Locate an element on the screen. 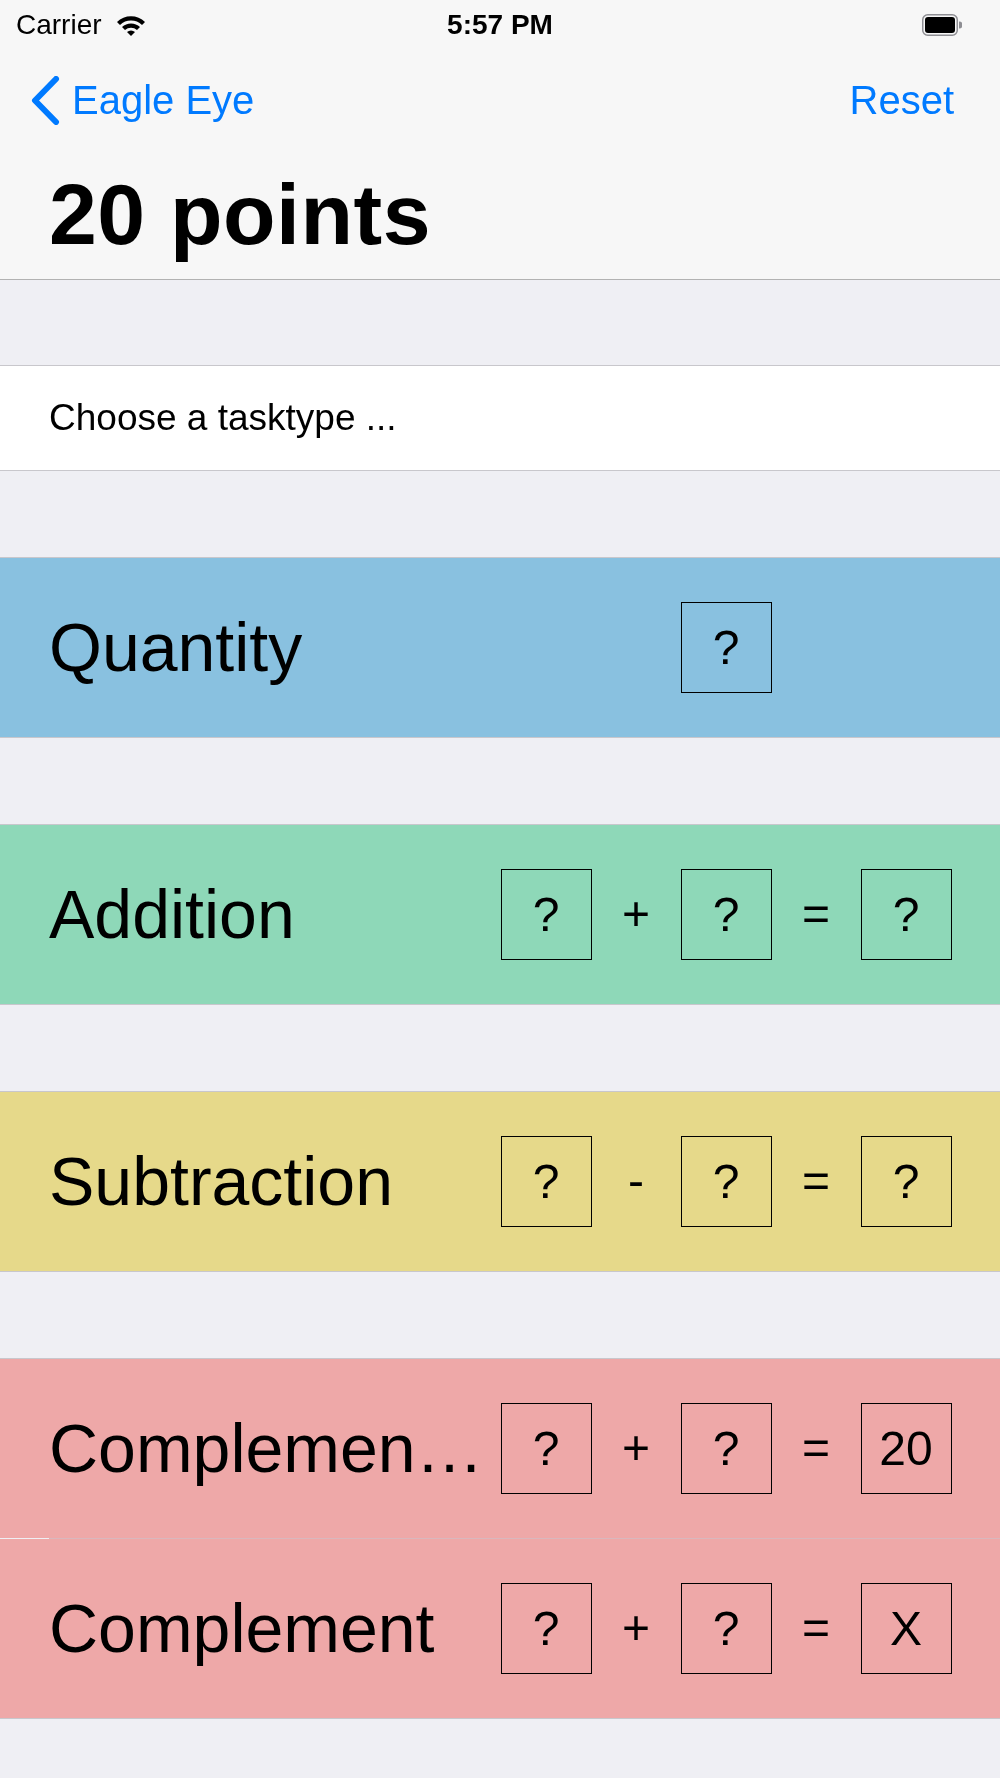  task-row: Complemen… ? + ? = 20 is located at coordinates (500, 1448).